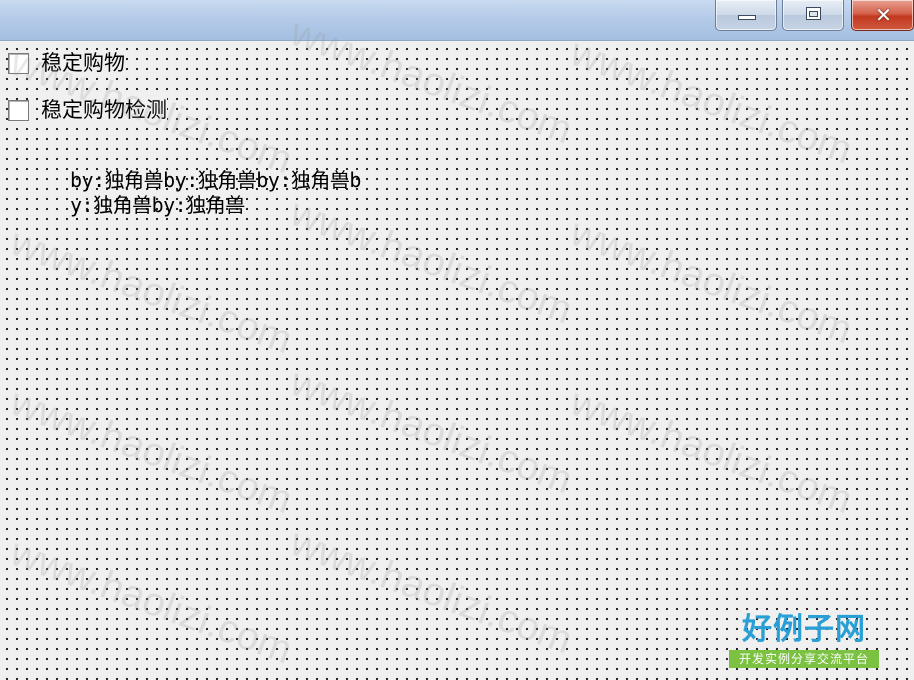  What do you see at coordinates (215, 192) in the screenshot?
I see `credit-label: by:独角兽by:独角兽by:独角兽by:独角兽by:独角兽` at bounding box center [215, 192].